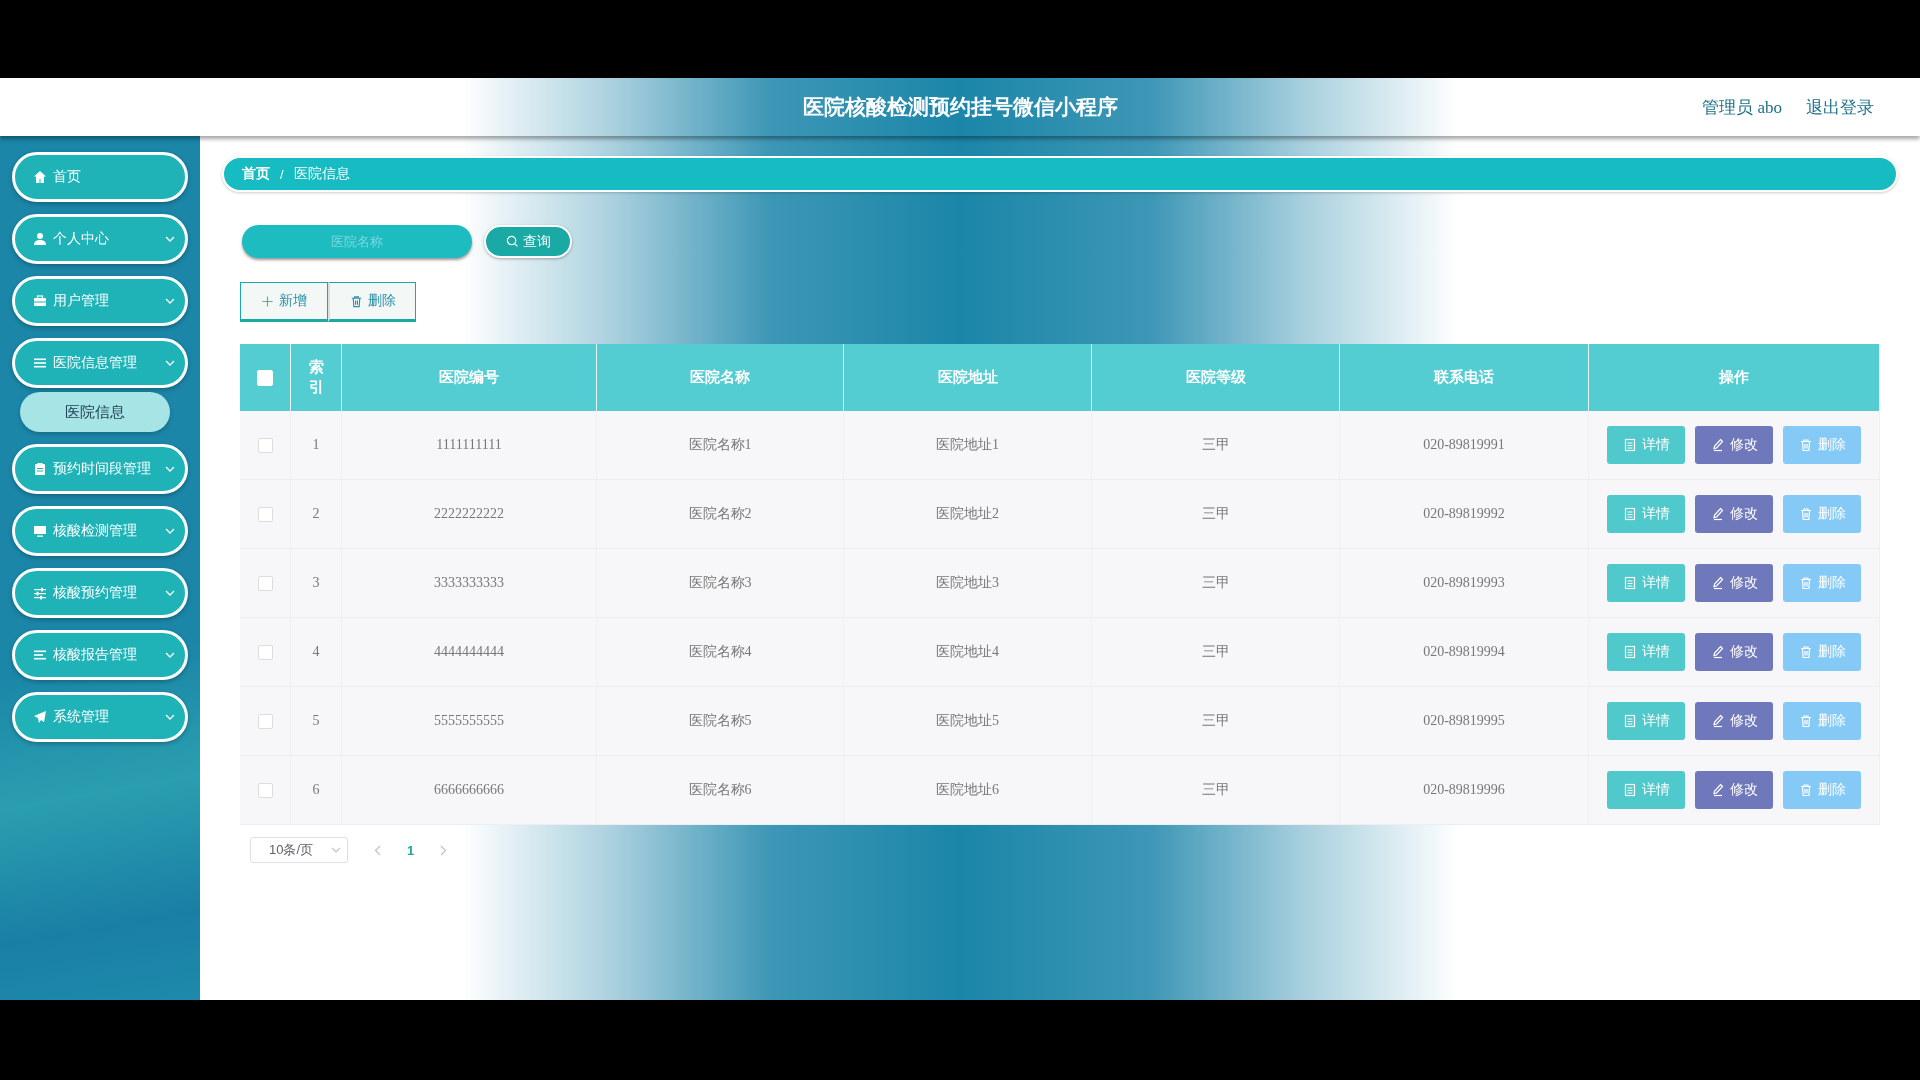  I want to click on menu-item: 核酸预约管理, so click(100, 593).